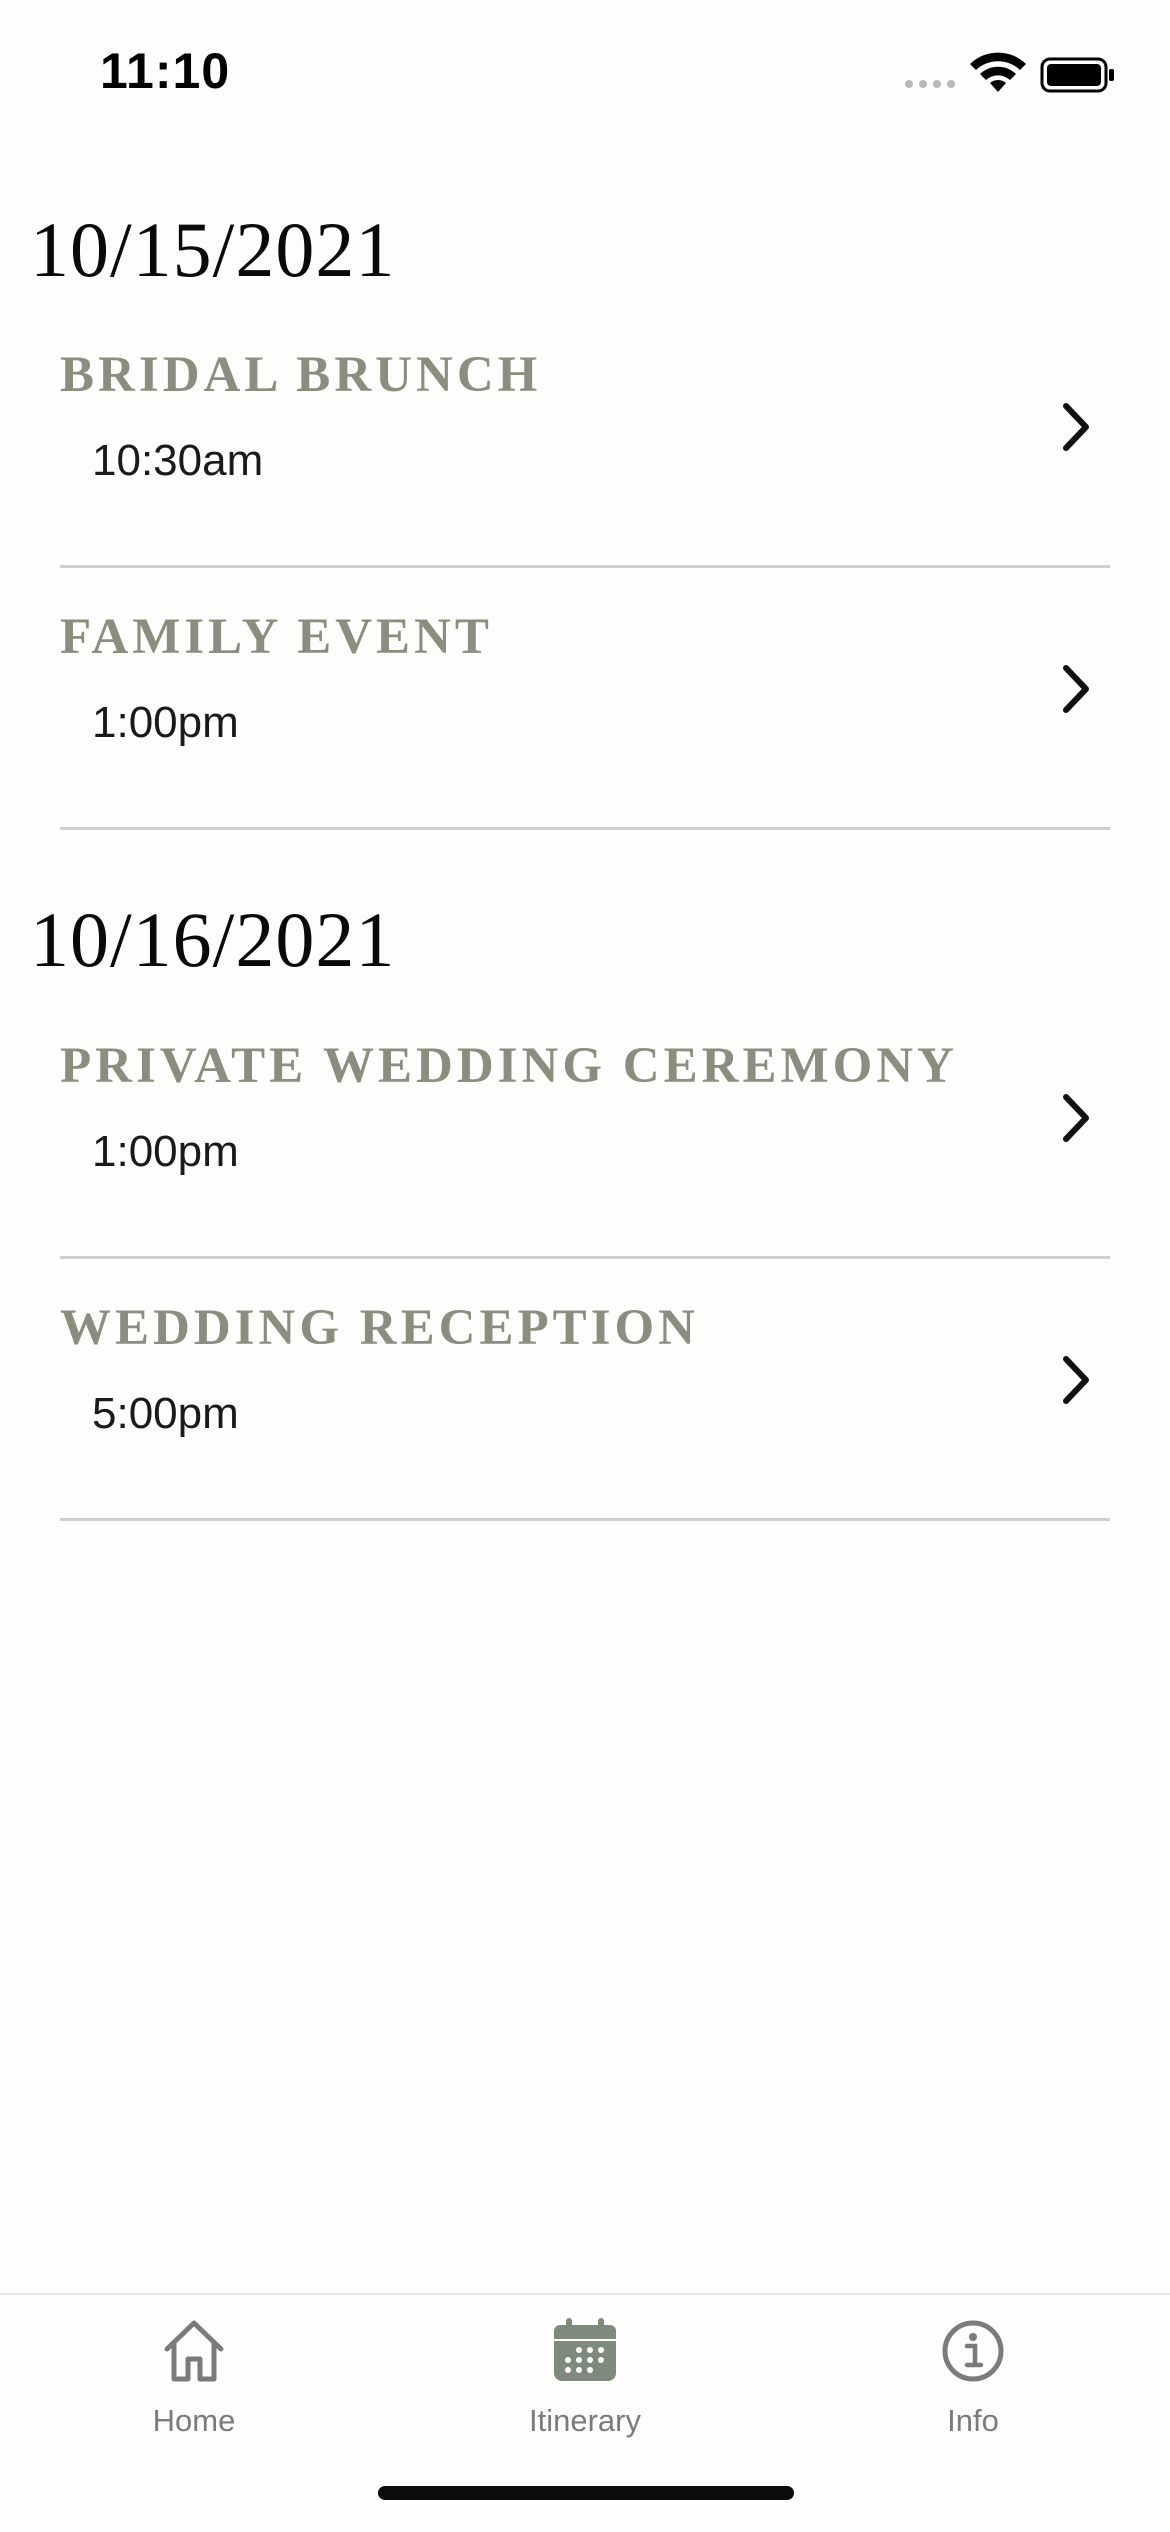 Image resolution: width=1170 pixels, height=2532 pixels. I want to click on wifi-icon, so click(998, 72).